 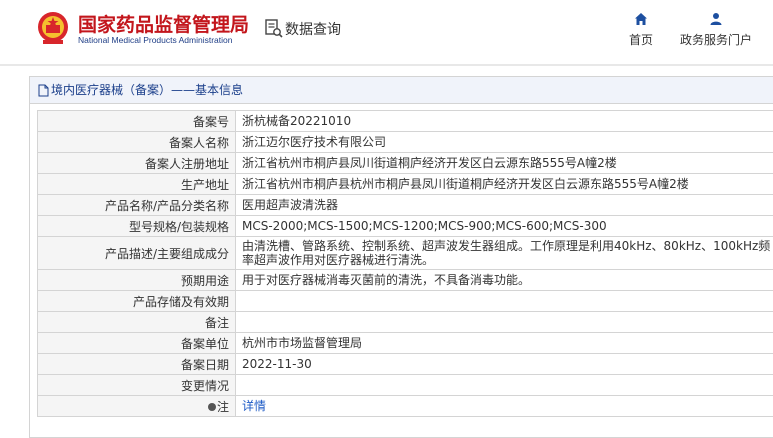 What do you see at coordinates (137, 322) in the screenshot?
I see `row-label: 备注` at bounding box center [137, 322].